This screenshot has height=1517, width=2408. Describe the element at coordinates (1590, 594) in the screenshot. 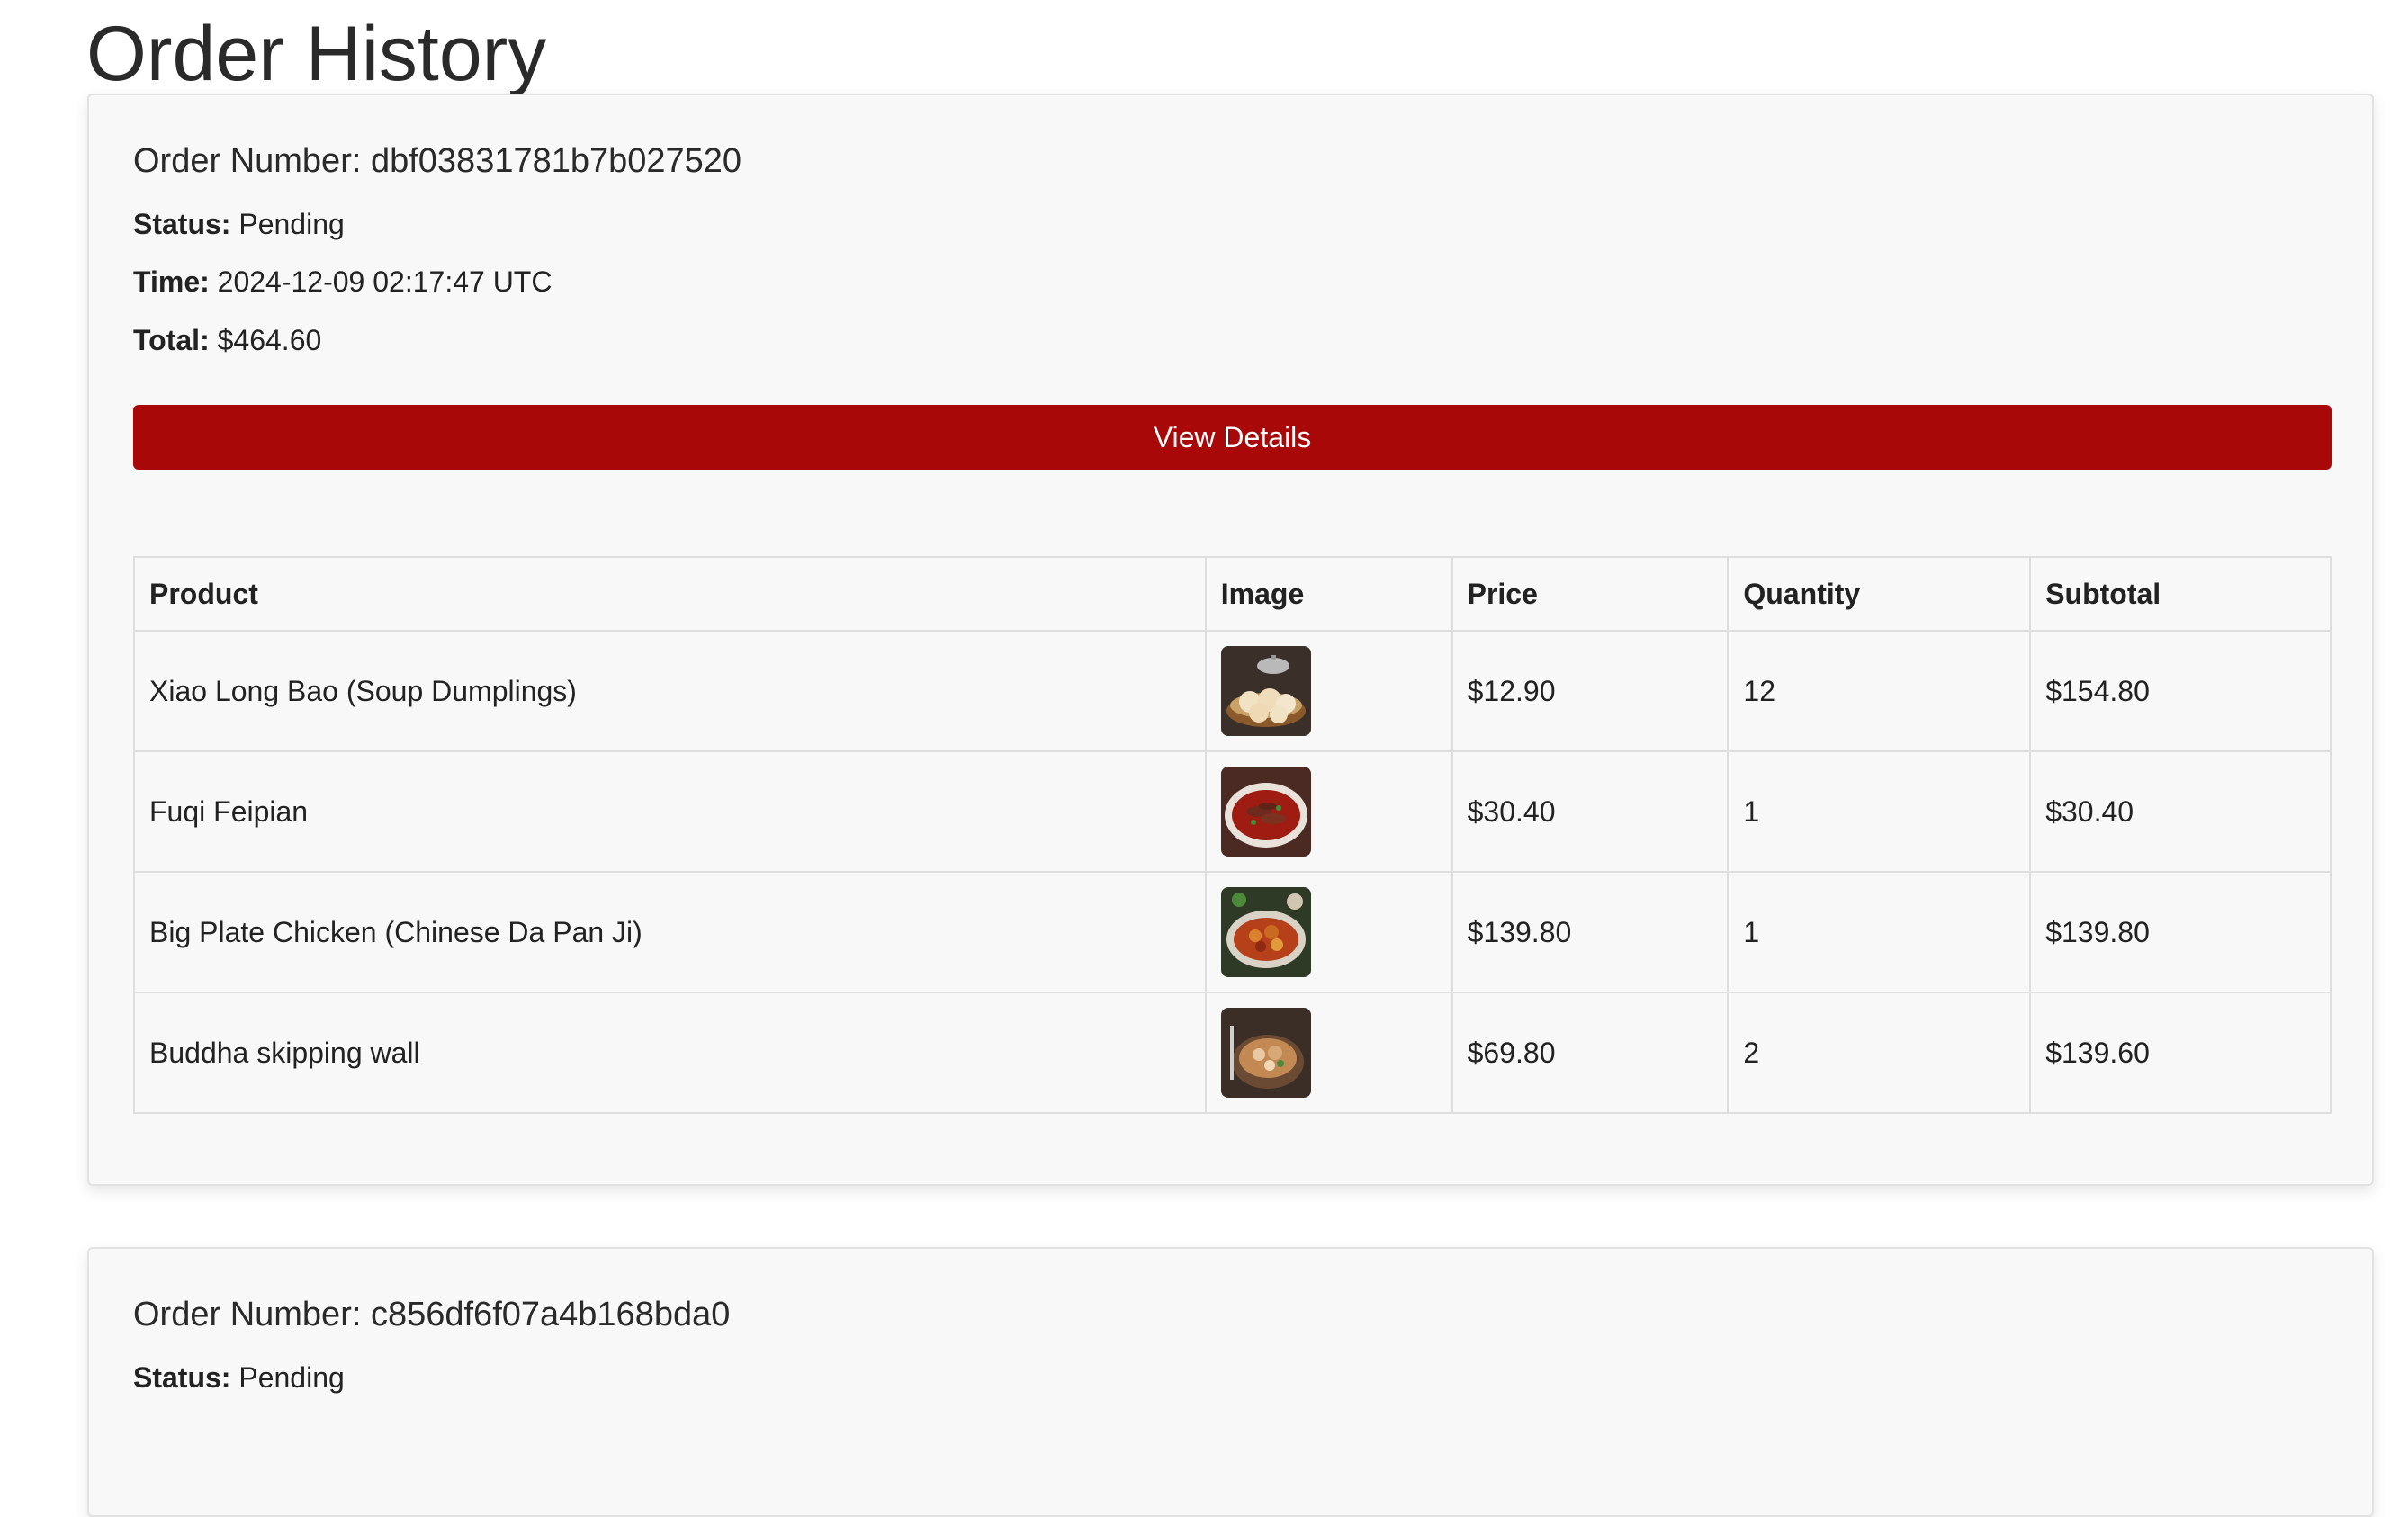

I see `header-price: Price` at that location.